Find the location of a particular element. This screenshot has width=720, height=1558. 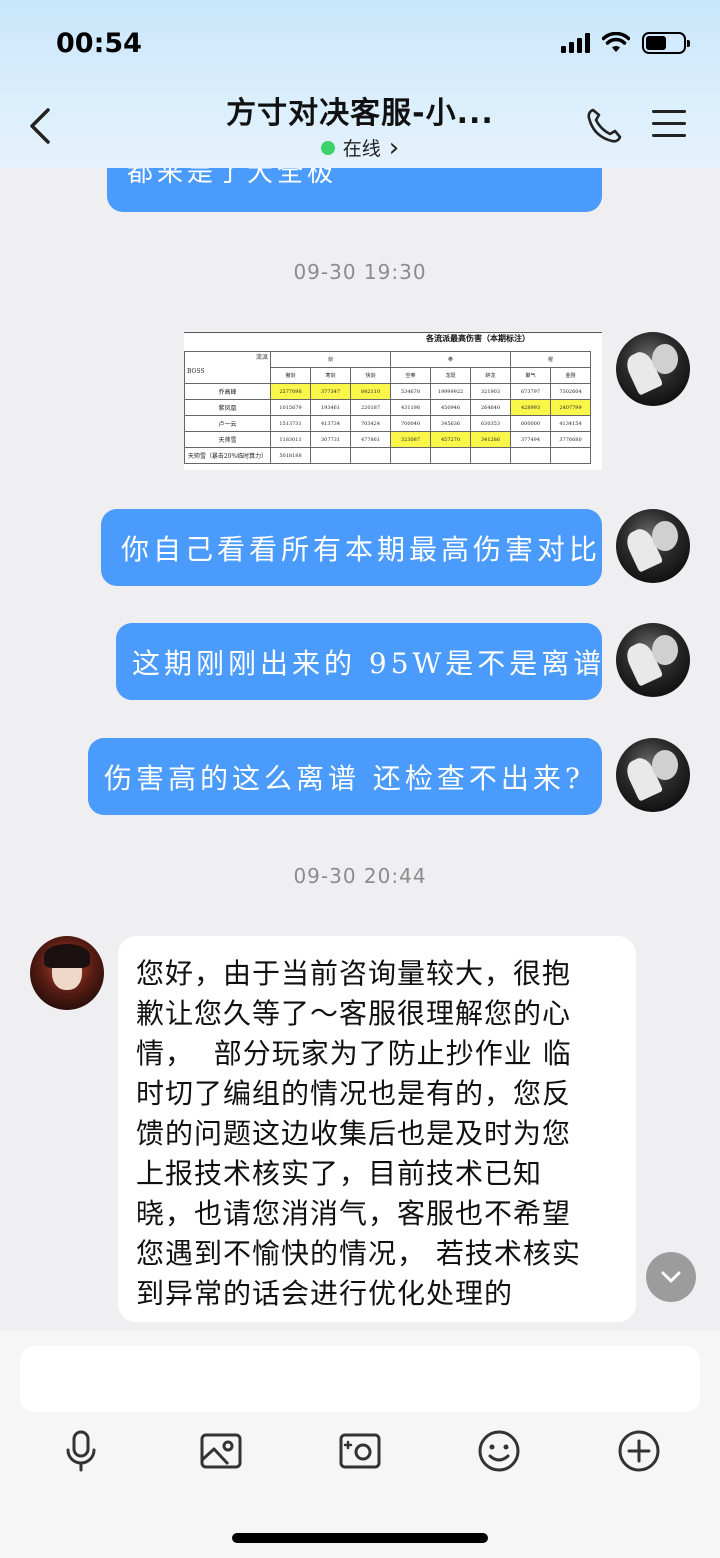

online-label: 在线 is located at coordinates (361, 149).